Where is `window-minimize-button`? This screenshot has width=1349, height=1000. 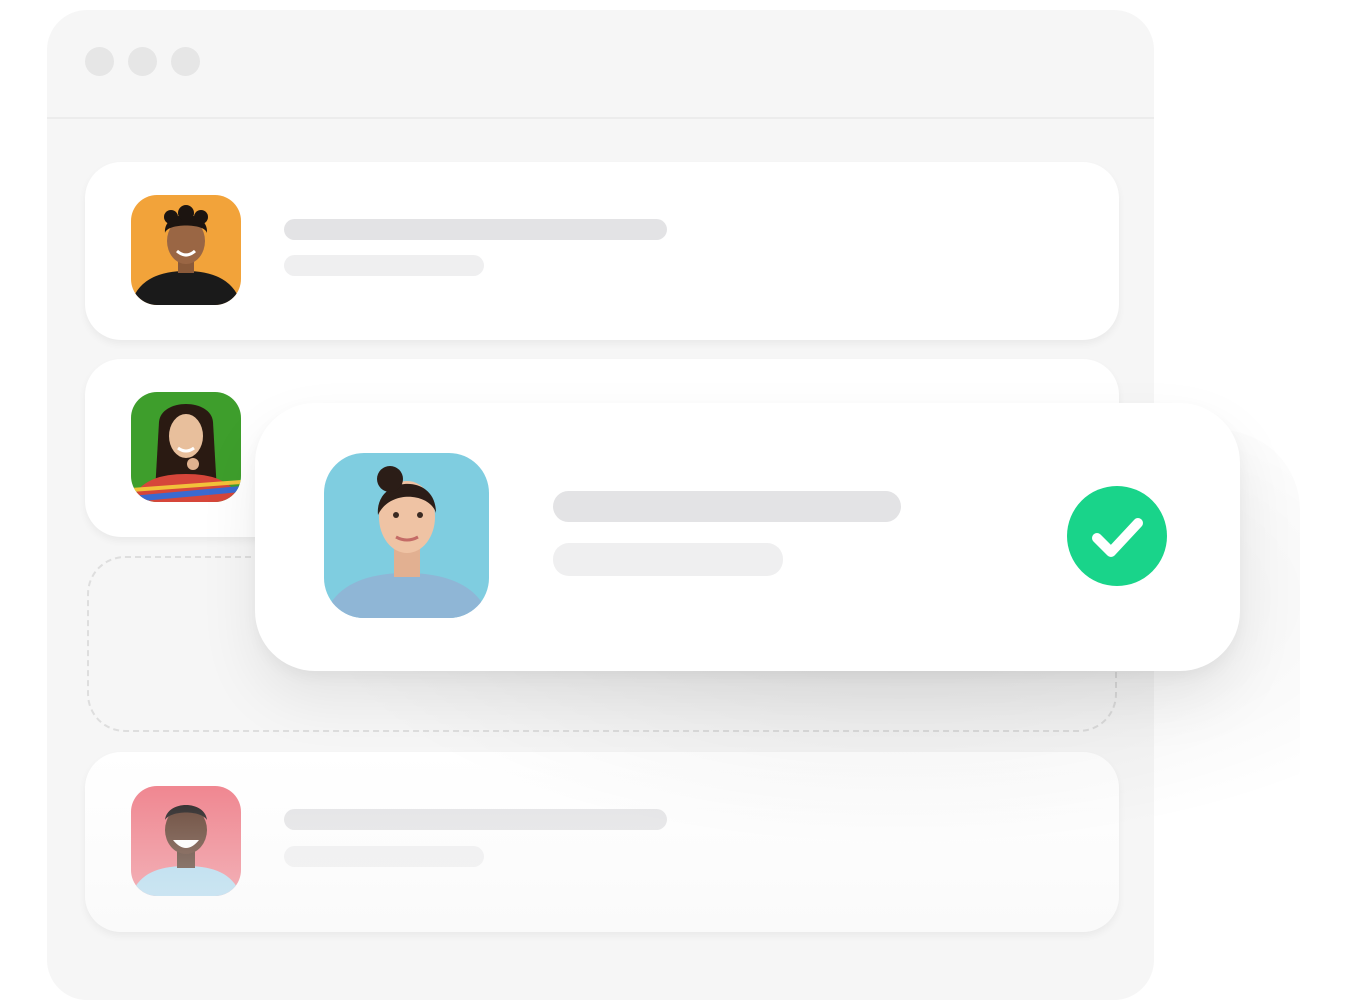 window-minimize-button is located at coordinates (142, 61).